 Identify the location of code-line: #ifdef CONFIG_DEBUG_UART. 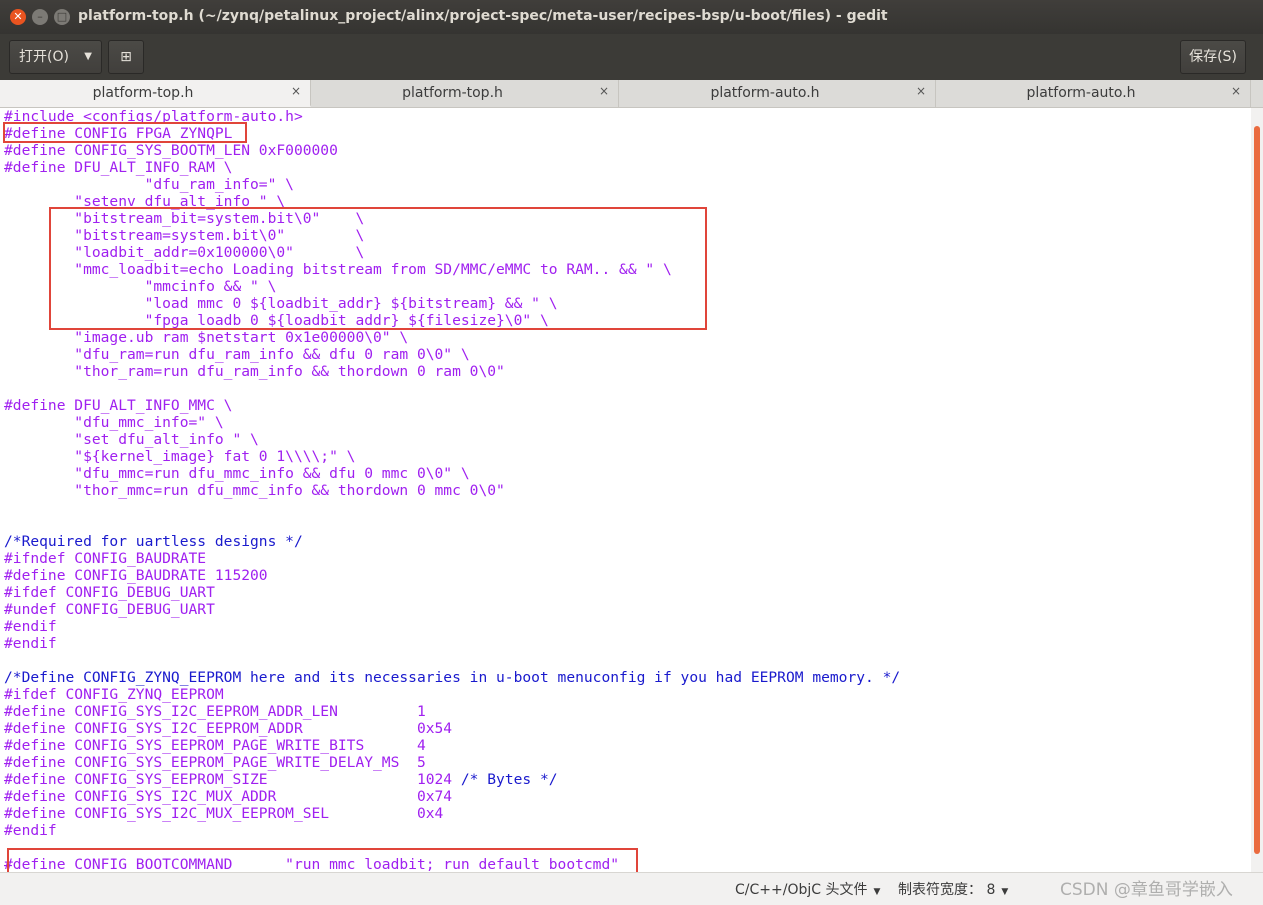
(109, 592).